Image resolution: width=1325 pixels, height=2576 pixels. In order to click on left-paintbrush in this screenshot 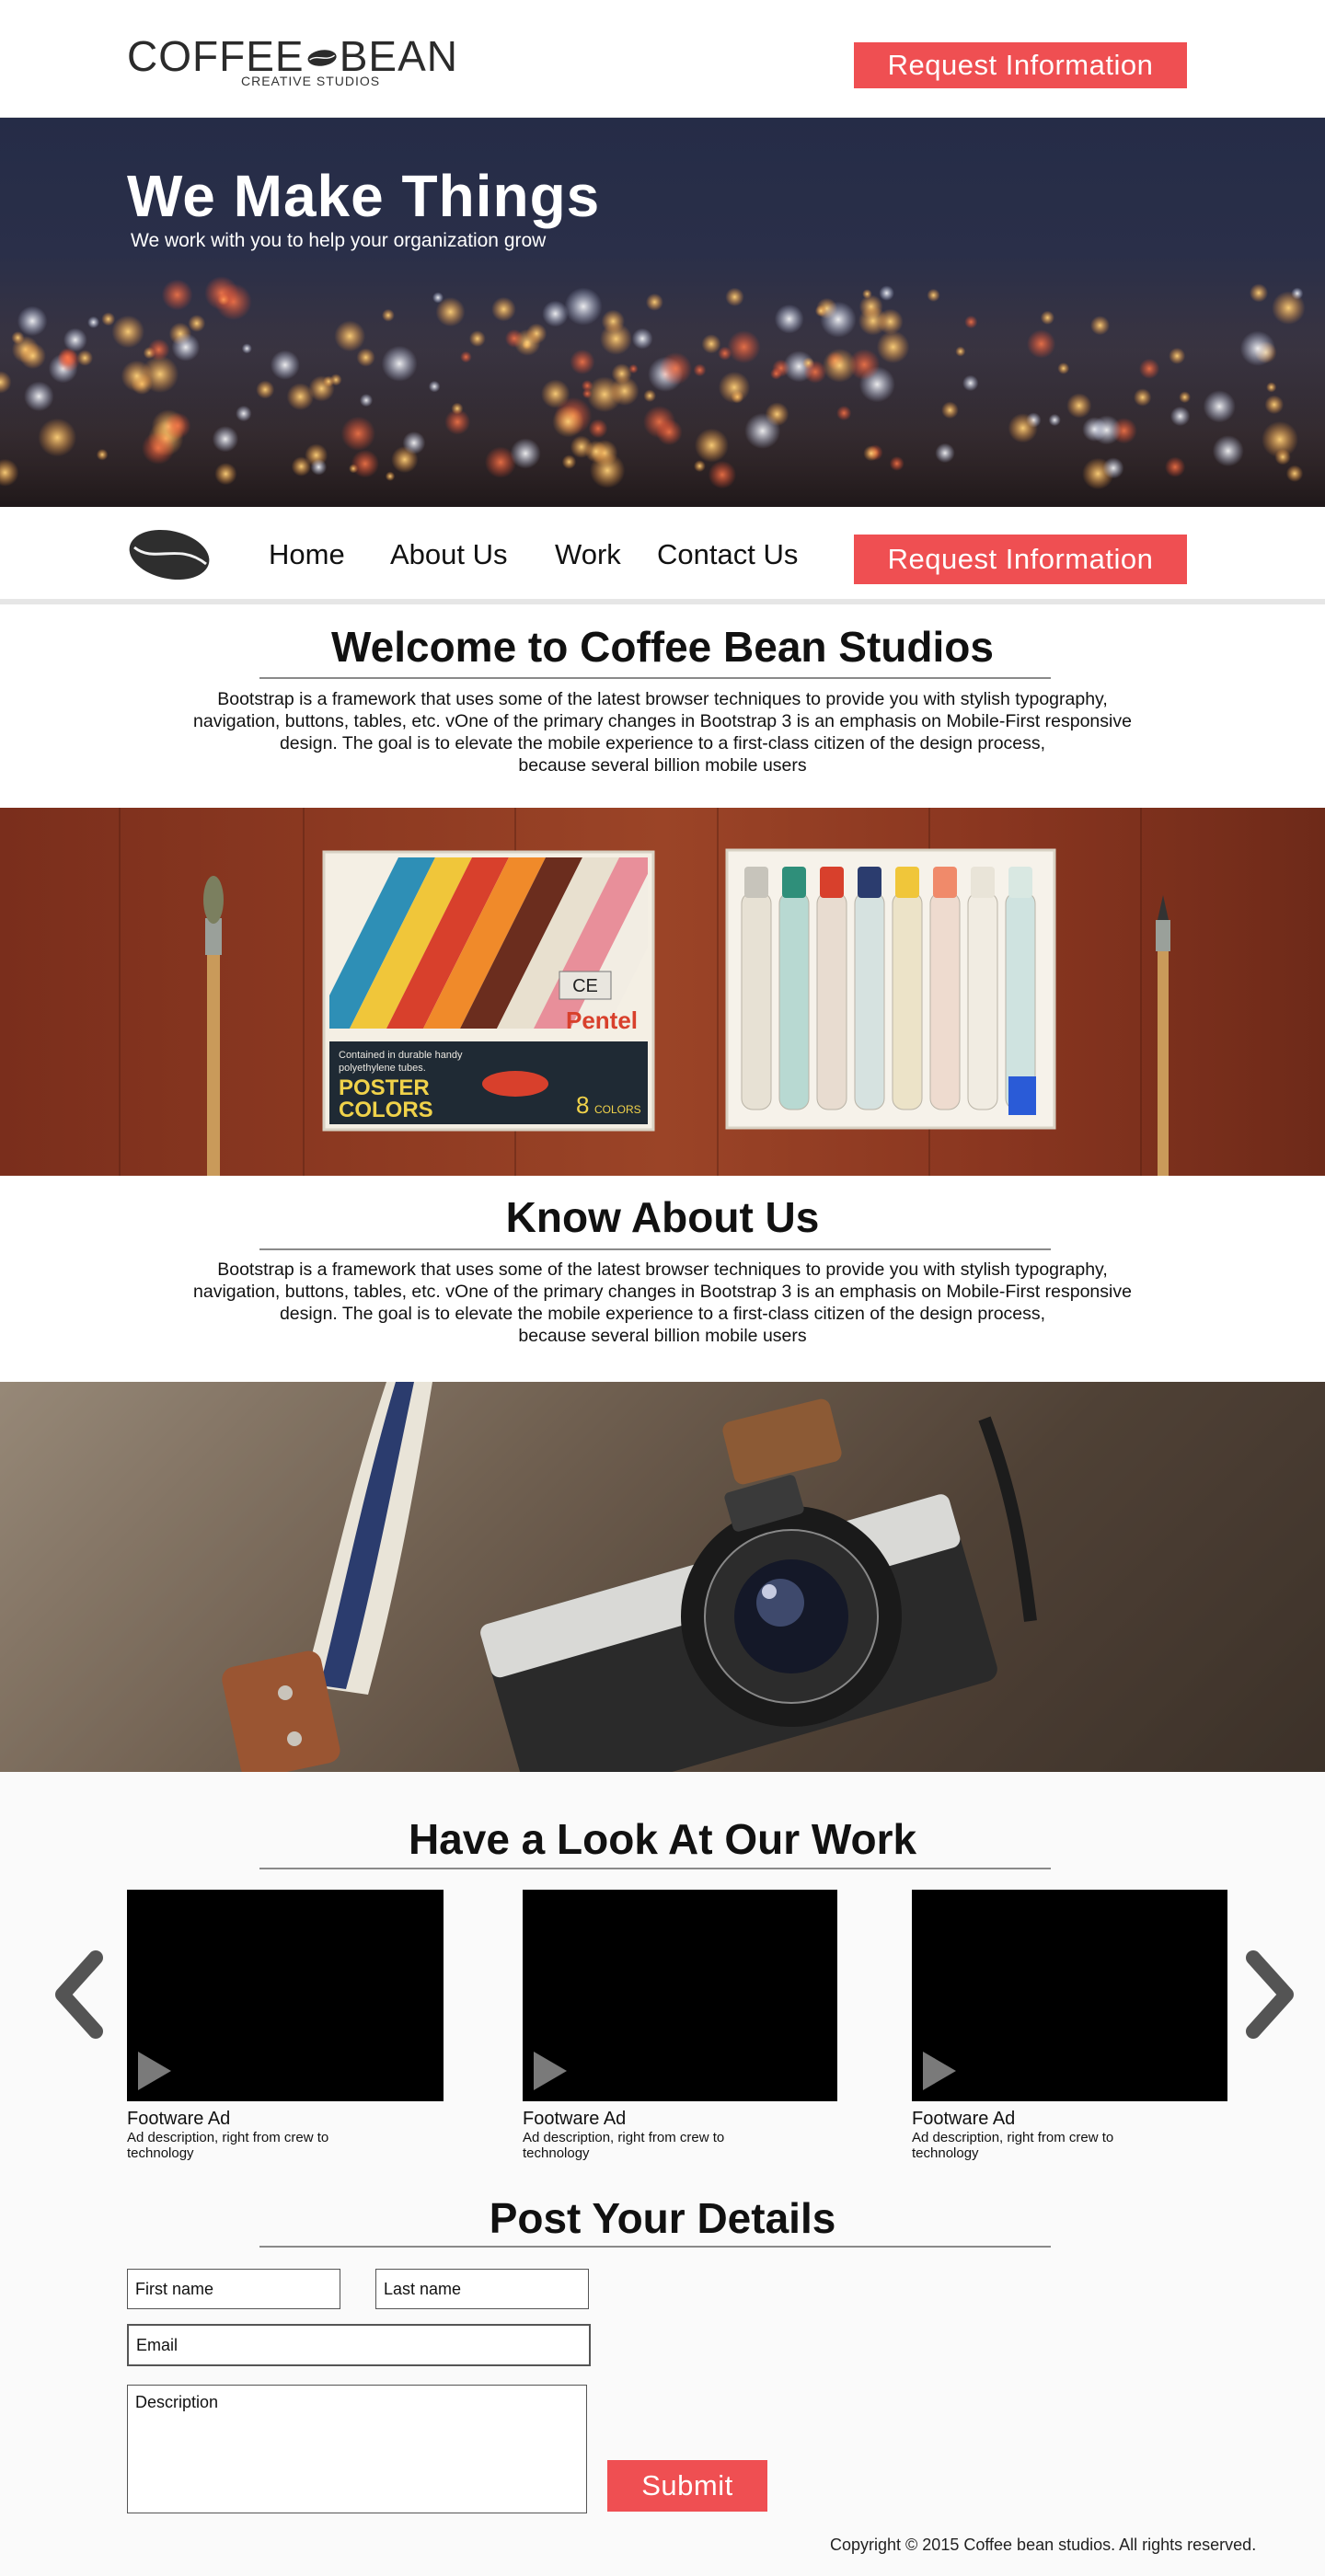, I will do `click(213, 1026)`.